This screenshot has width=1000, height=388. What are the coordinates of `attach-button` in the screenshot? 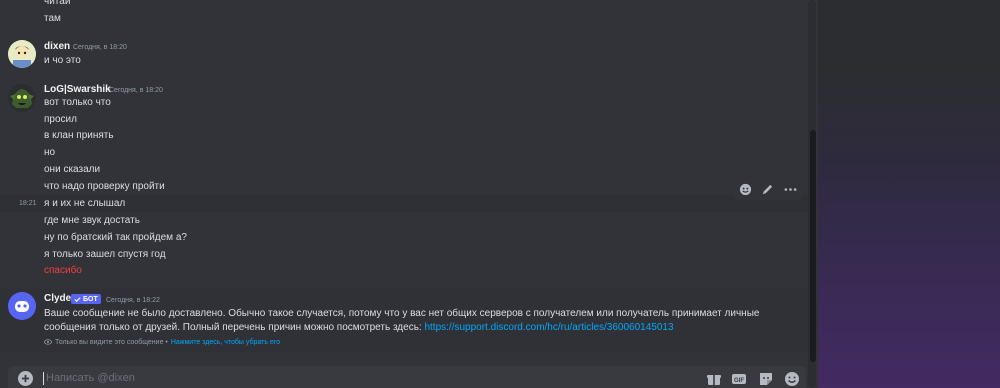 It's located at (25, 378).